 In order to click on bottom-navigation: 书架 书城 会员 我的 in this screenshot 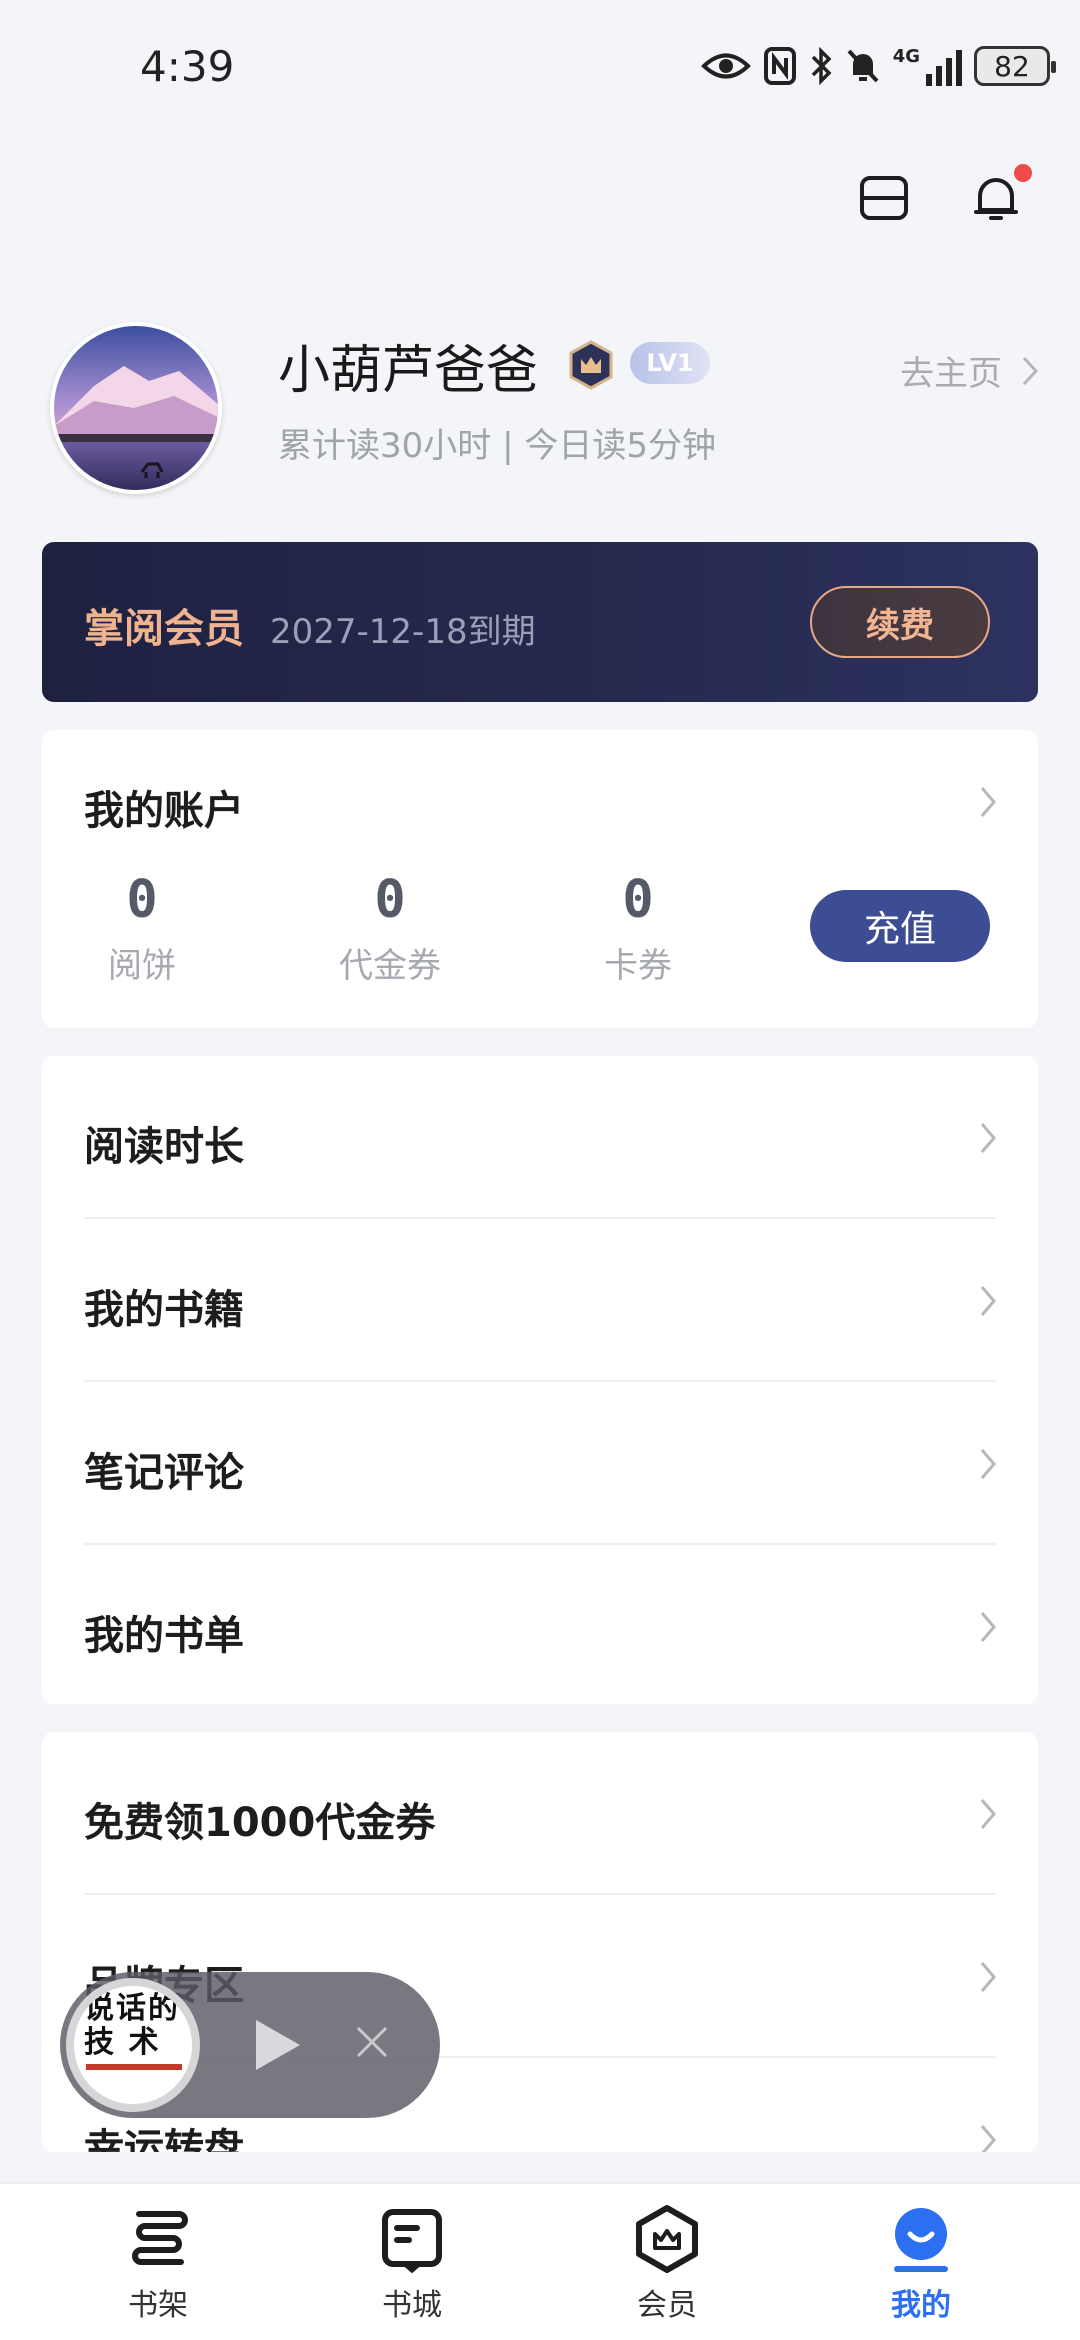, I will do `click(540, 2261)`.